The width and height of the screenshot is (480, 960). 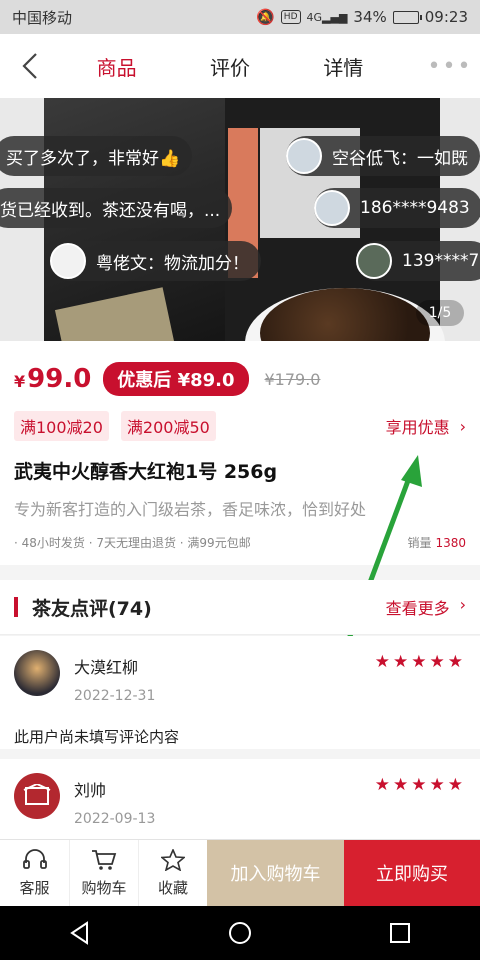 What do you see at coordinates (117, 66) in the screenshot?
I see `tab-product: 商品` at bounding box center [117, 66].